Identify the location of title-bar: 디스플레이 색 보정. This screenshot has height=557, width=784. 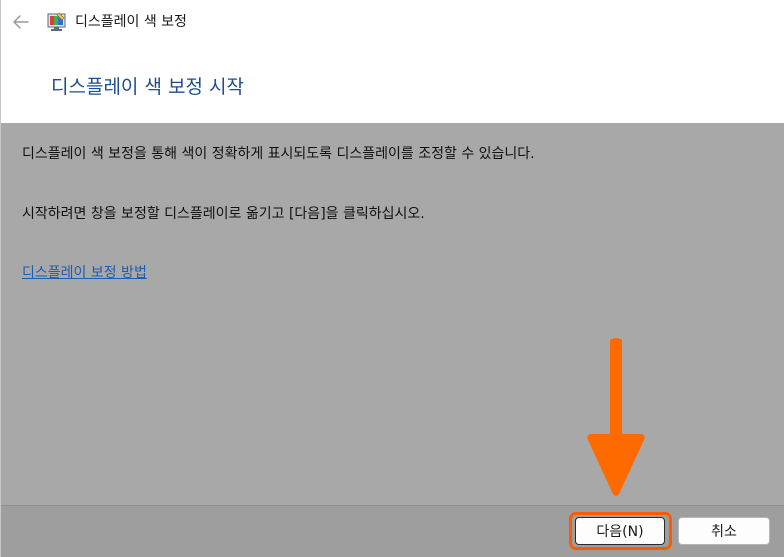
(392, 22).